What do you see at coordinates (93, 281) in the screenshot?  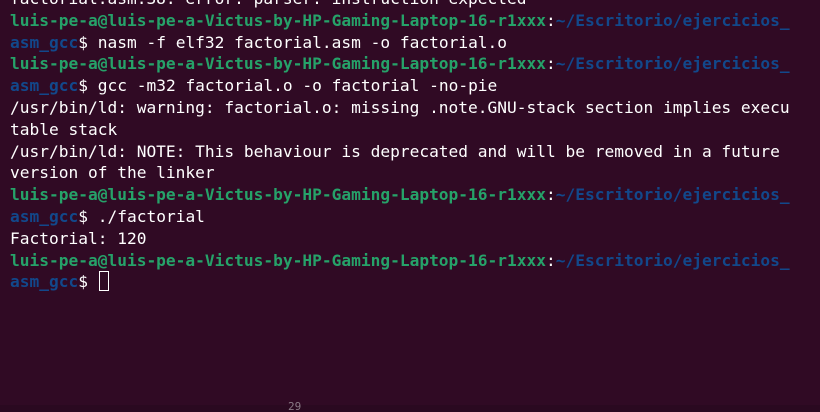 I see `command-input` at bounding box center [93, 281].